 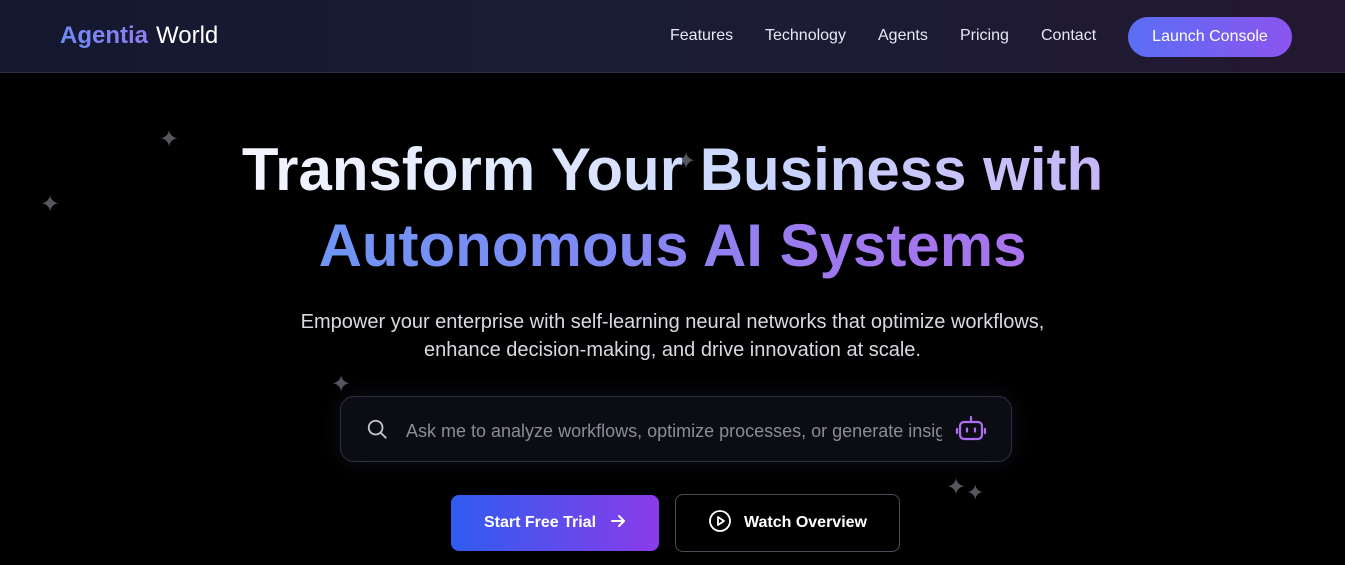 I want to click on nav-link-agents: Agents, so click(x=903, y=36).